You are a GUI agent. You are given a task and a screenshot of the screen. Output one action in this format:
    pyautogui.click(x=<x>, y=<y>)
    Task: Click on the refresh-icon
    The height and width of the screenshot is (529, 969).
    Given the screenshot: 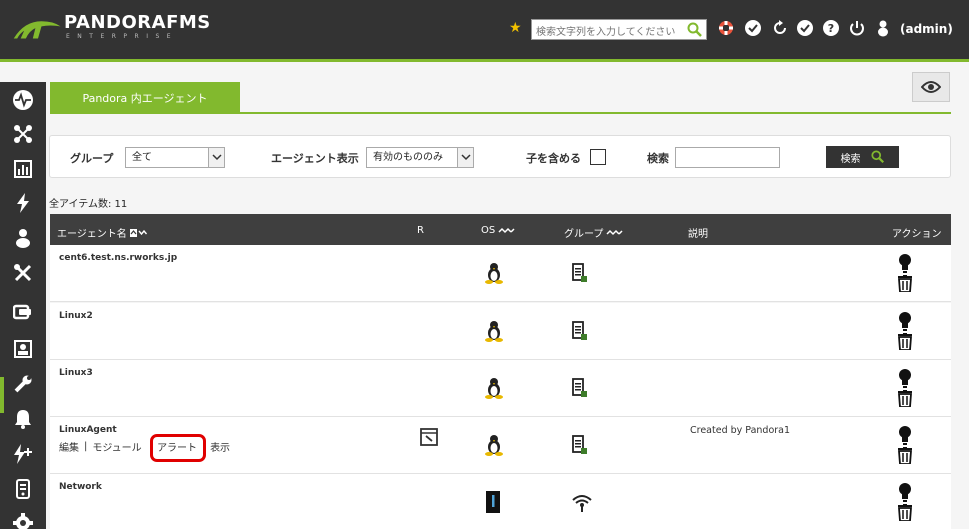 What is the action you would take?
    pyautogui.click(x=780, y=28)
    